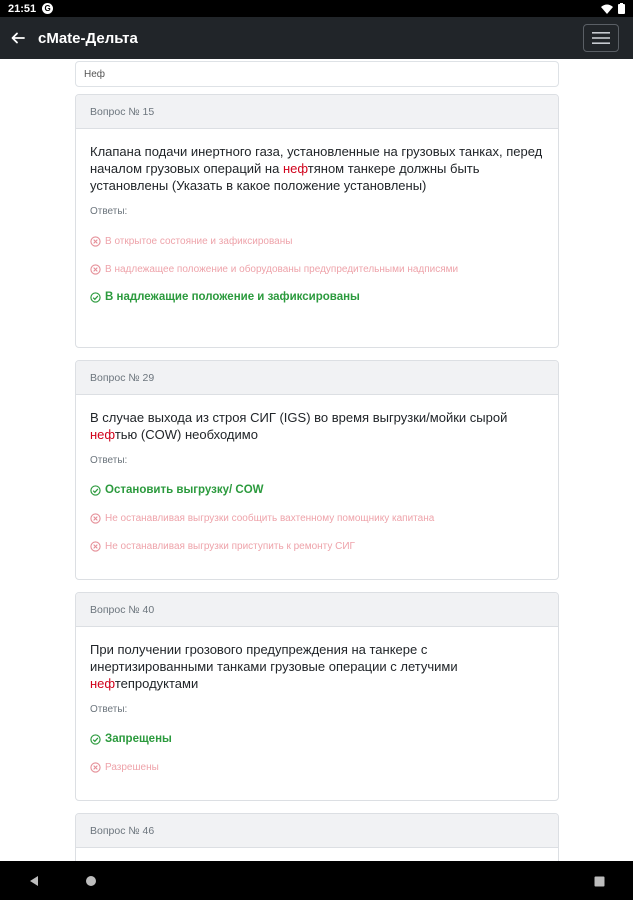  Describe the element at coordinates (607, 9) in the screenshot. I see `wifi-icon` at that location.